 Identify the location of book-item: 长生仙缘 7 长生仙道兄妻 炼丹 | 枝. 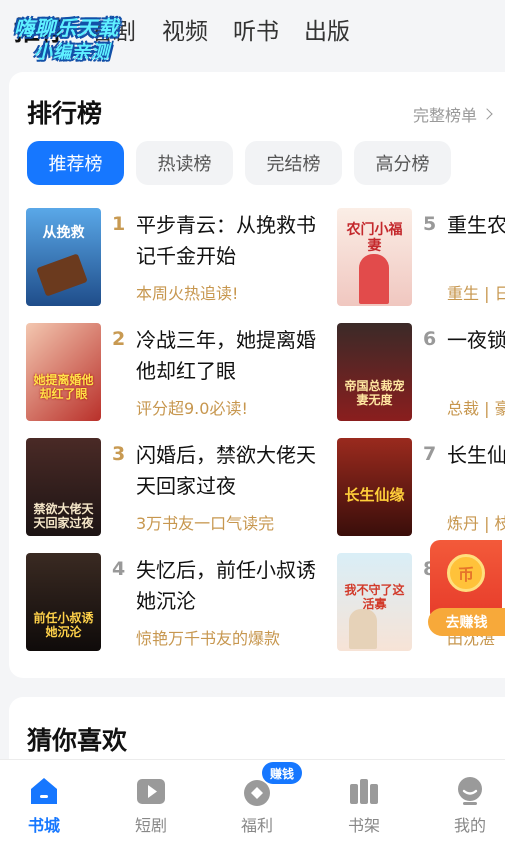
(421, 488).